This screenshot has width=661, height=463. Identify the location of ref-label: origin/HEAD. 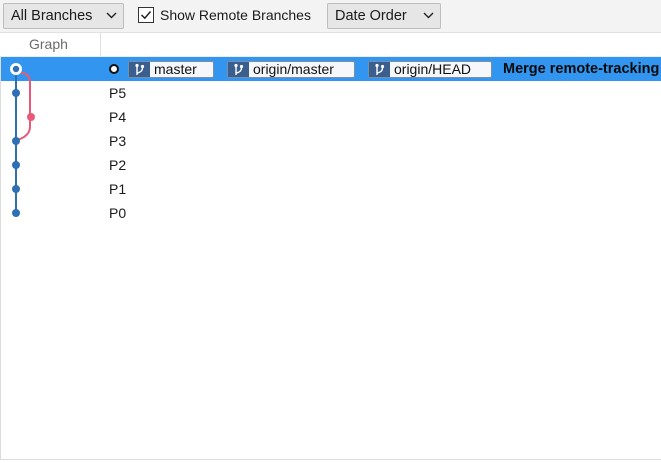
(433, 69).